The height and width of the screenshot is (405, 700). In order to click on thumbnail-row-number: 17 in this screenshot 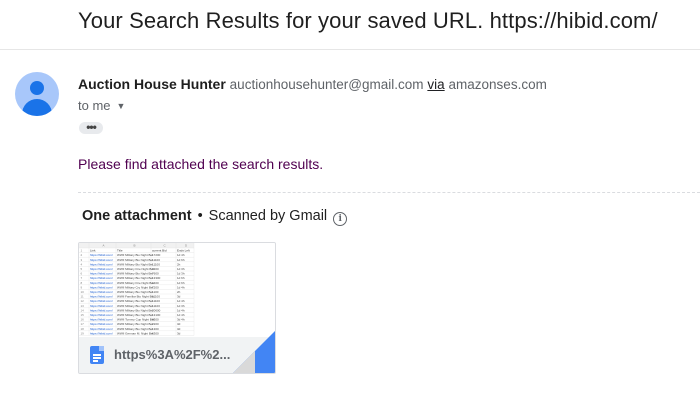, I will do `click(83, 324)`.